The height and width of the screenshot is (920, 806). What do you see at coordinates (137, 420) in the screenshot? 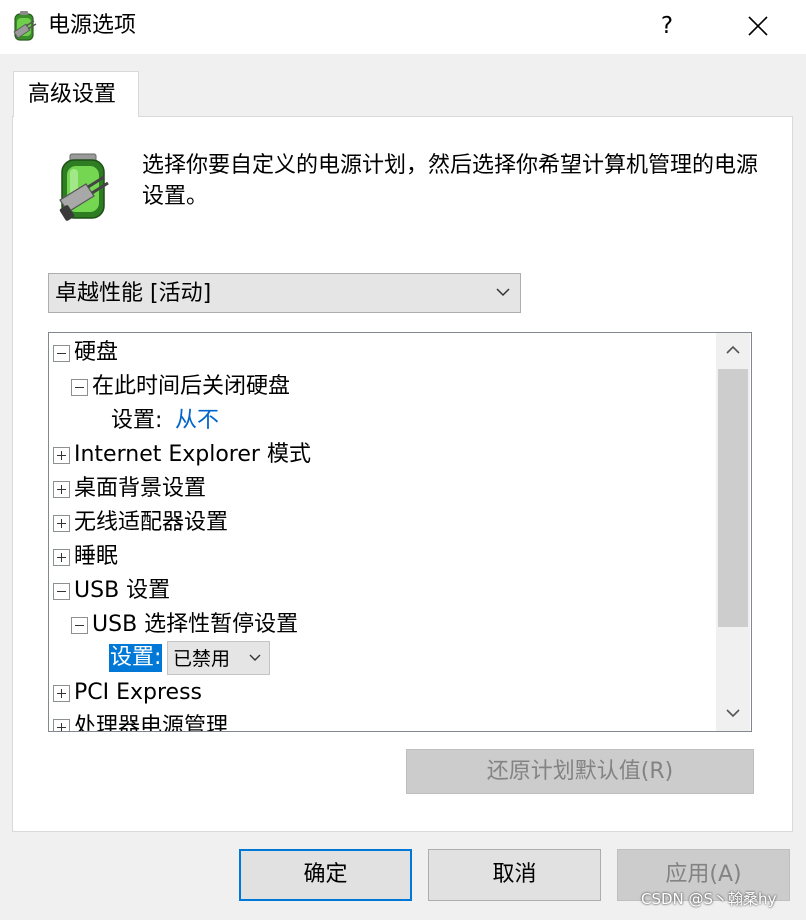
I see `setting-label: 设置:` at bounding box center [137, 420].